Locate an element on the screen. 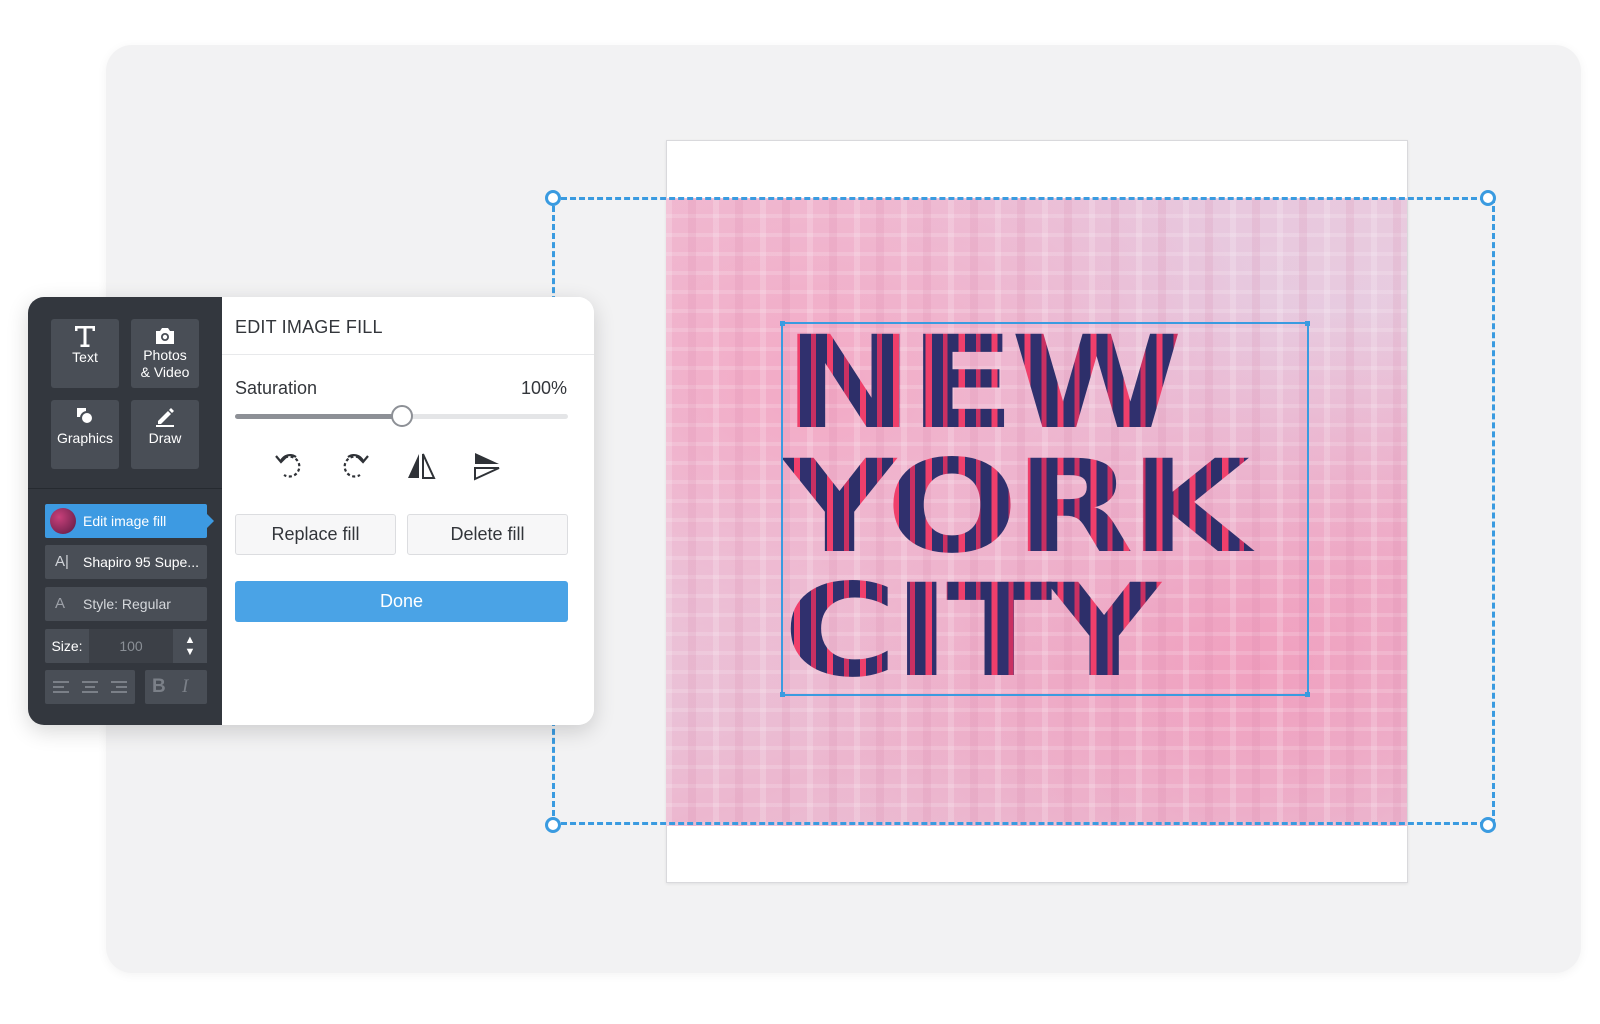  saturation-slider is located at coordinates (401, 416).